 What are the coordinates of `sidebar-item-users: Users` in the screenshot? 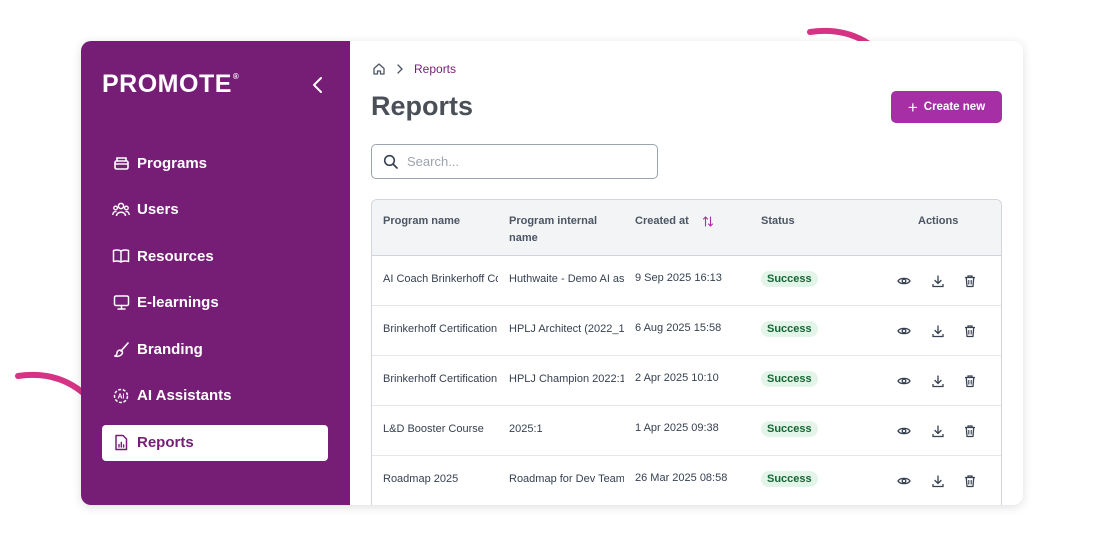 It's located at (215, 210).